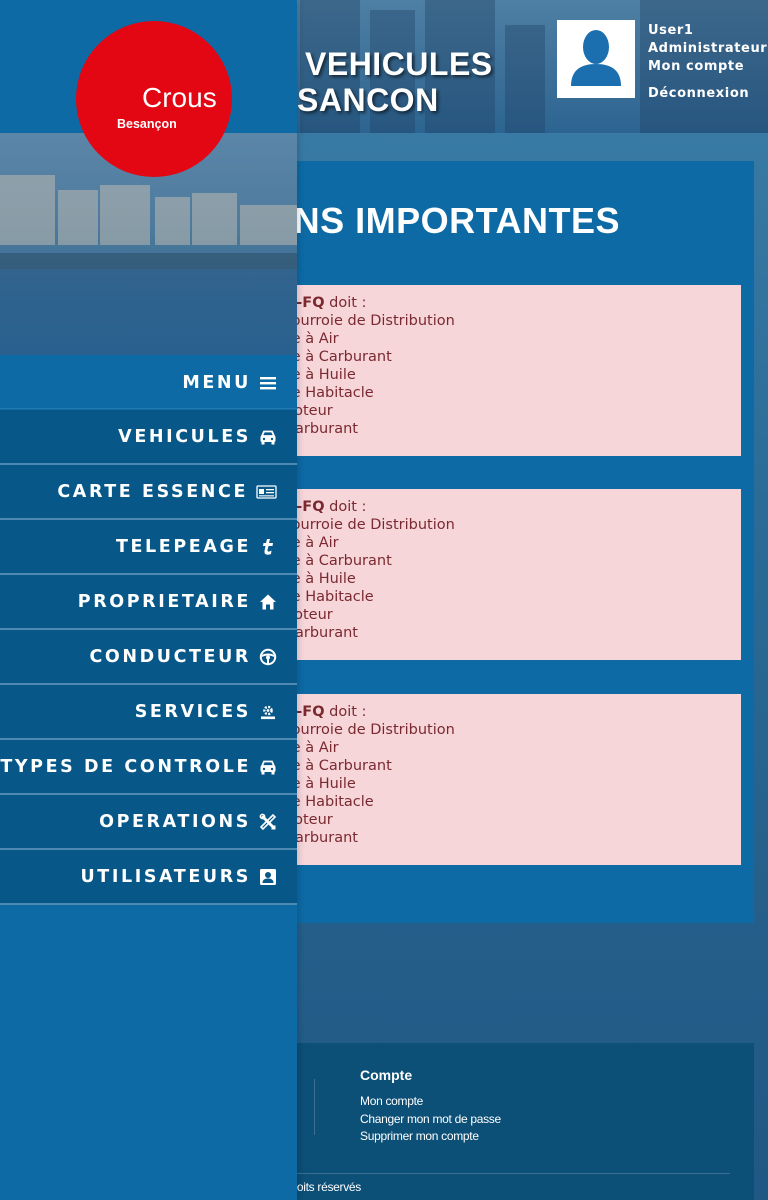  Describe the element at coordinates (152, 491) in the screenshot. I see `sidebar-item-label: CARTE ESSENCE` at that location.